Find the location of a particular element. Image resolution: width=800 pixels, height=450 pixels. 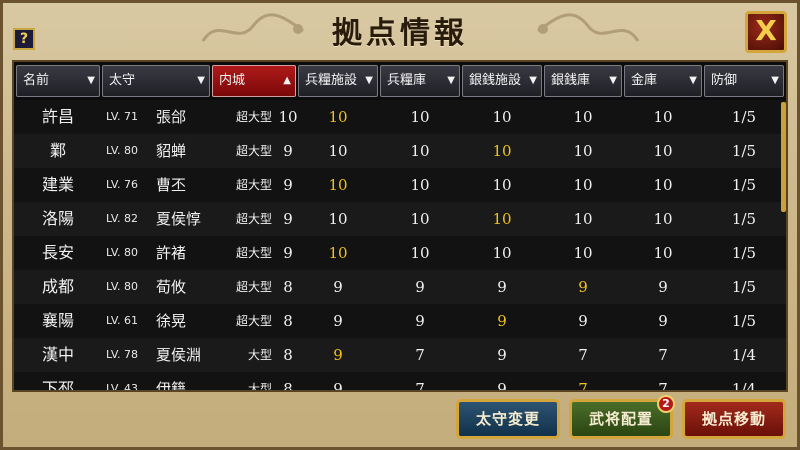

cell-governor: 許褚 is located at coordinates (171, 253).